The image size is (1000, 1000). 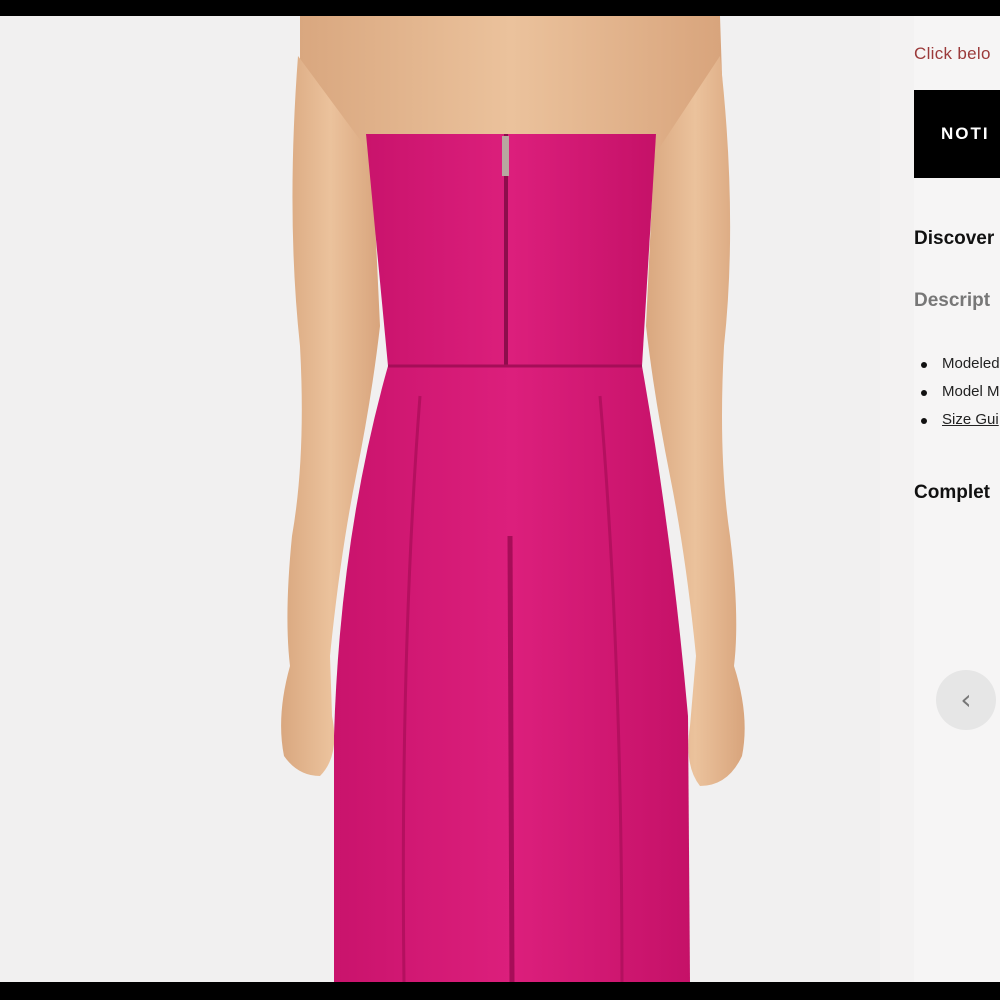 I want to click on chevron-left-icon: ‹, so click(x=966, y=699).